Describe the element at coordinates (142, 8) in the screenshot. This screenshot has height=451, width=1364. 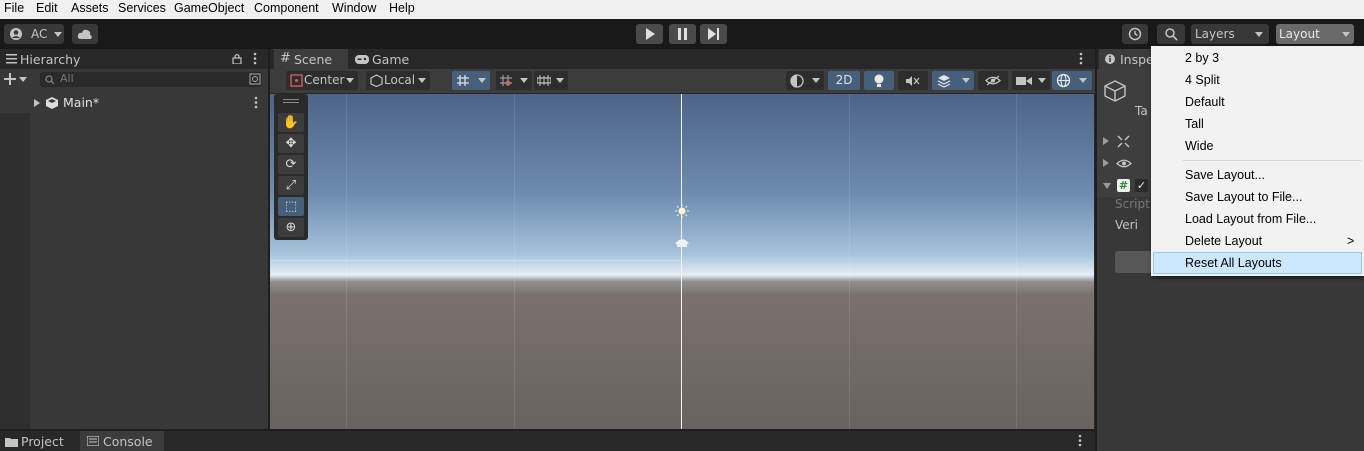
I see `menu-services: Services` at that location.